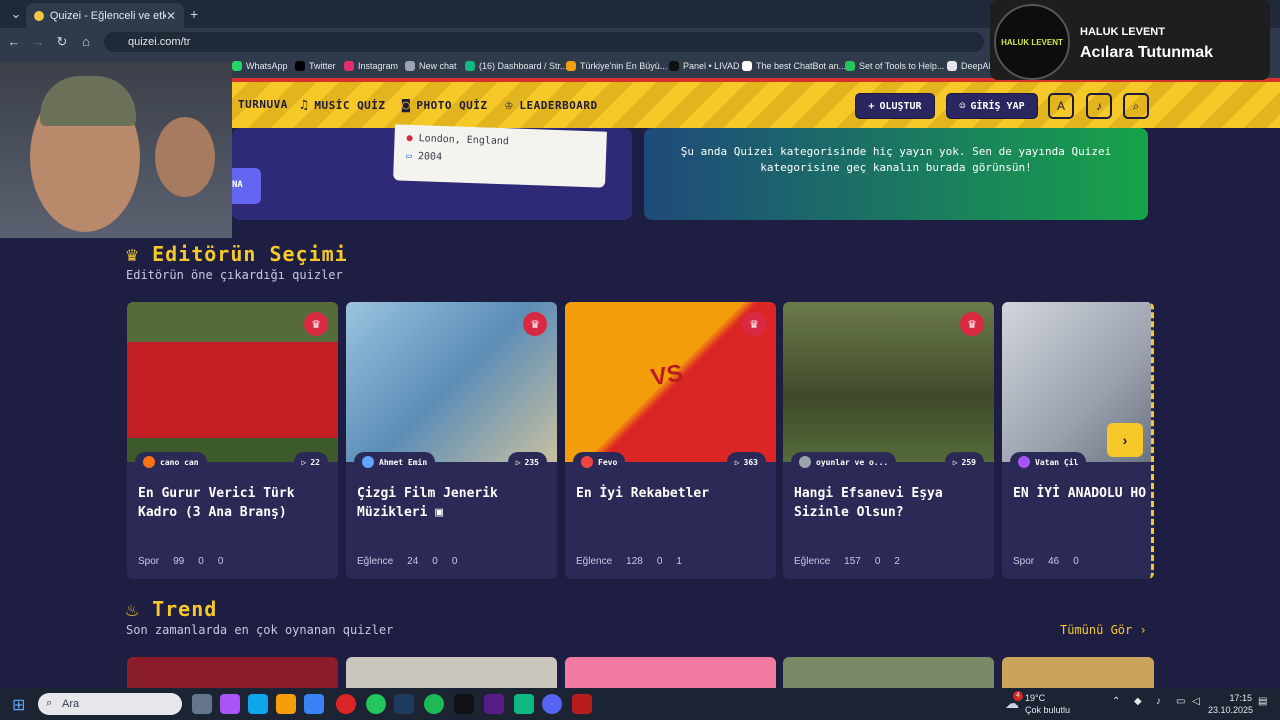  Describe the element at coordinates (1032, 42) in the screenshot. I see `artist-avatar: HALUK LEVENT` at that location.